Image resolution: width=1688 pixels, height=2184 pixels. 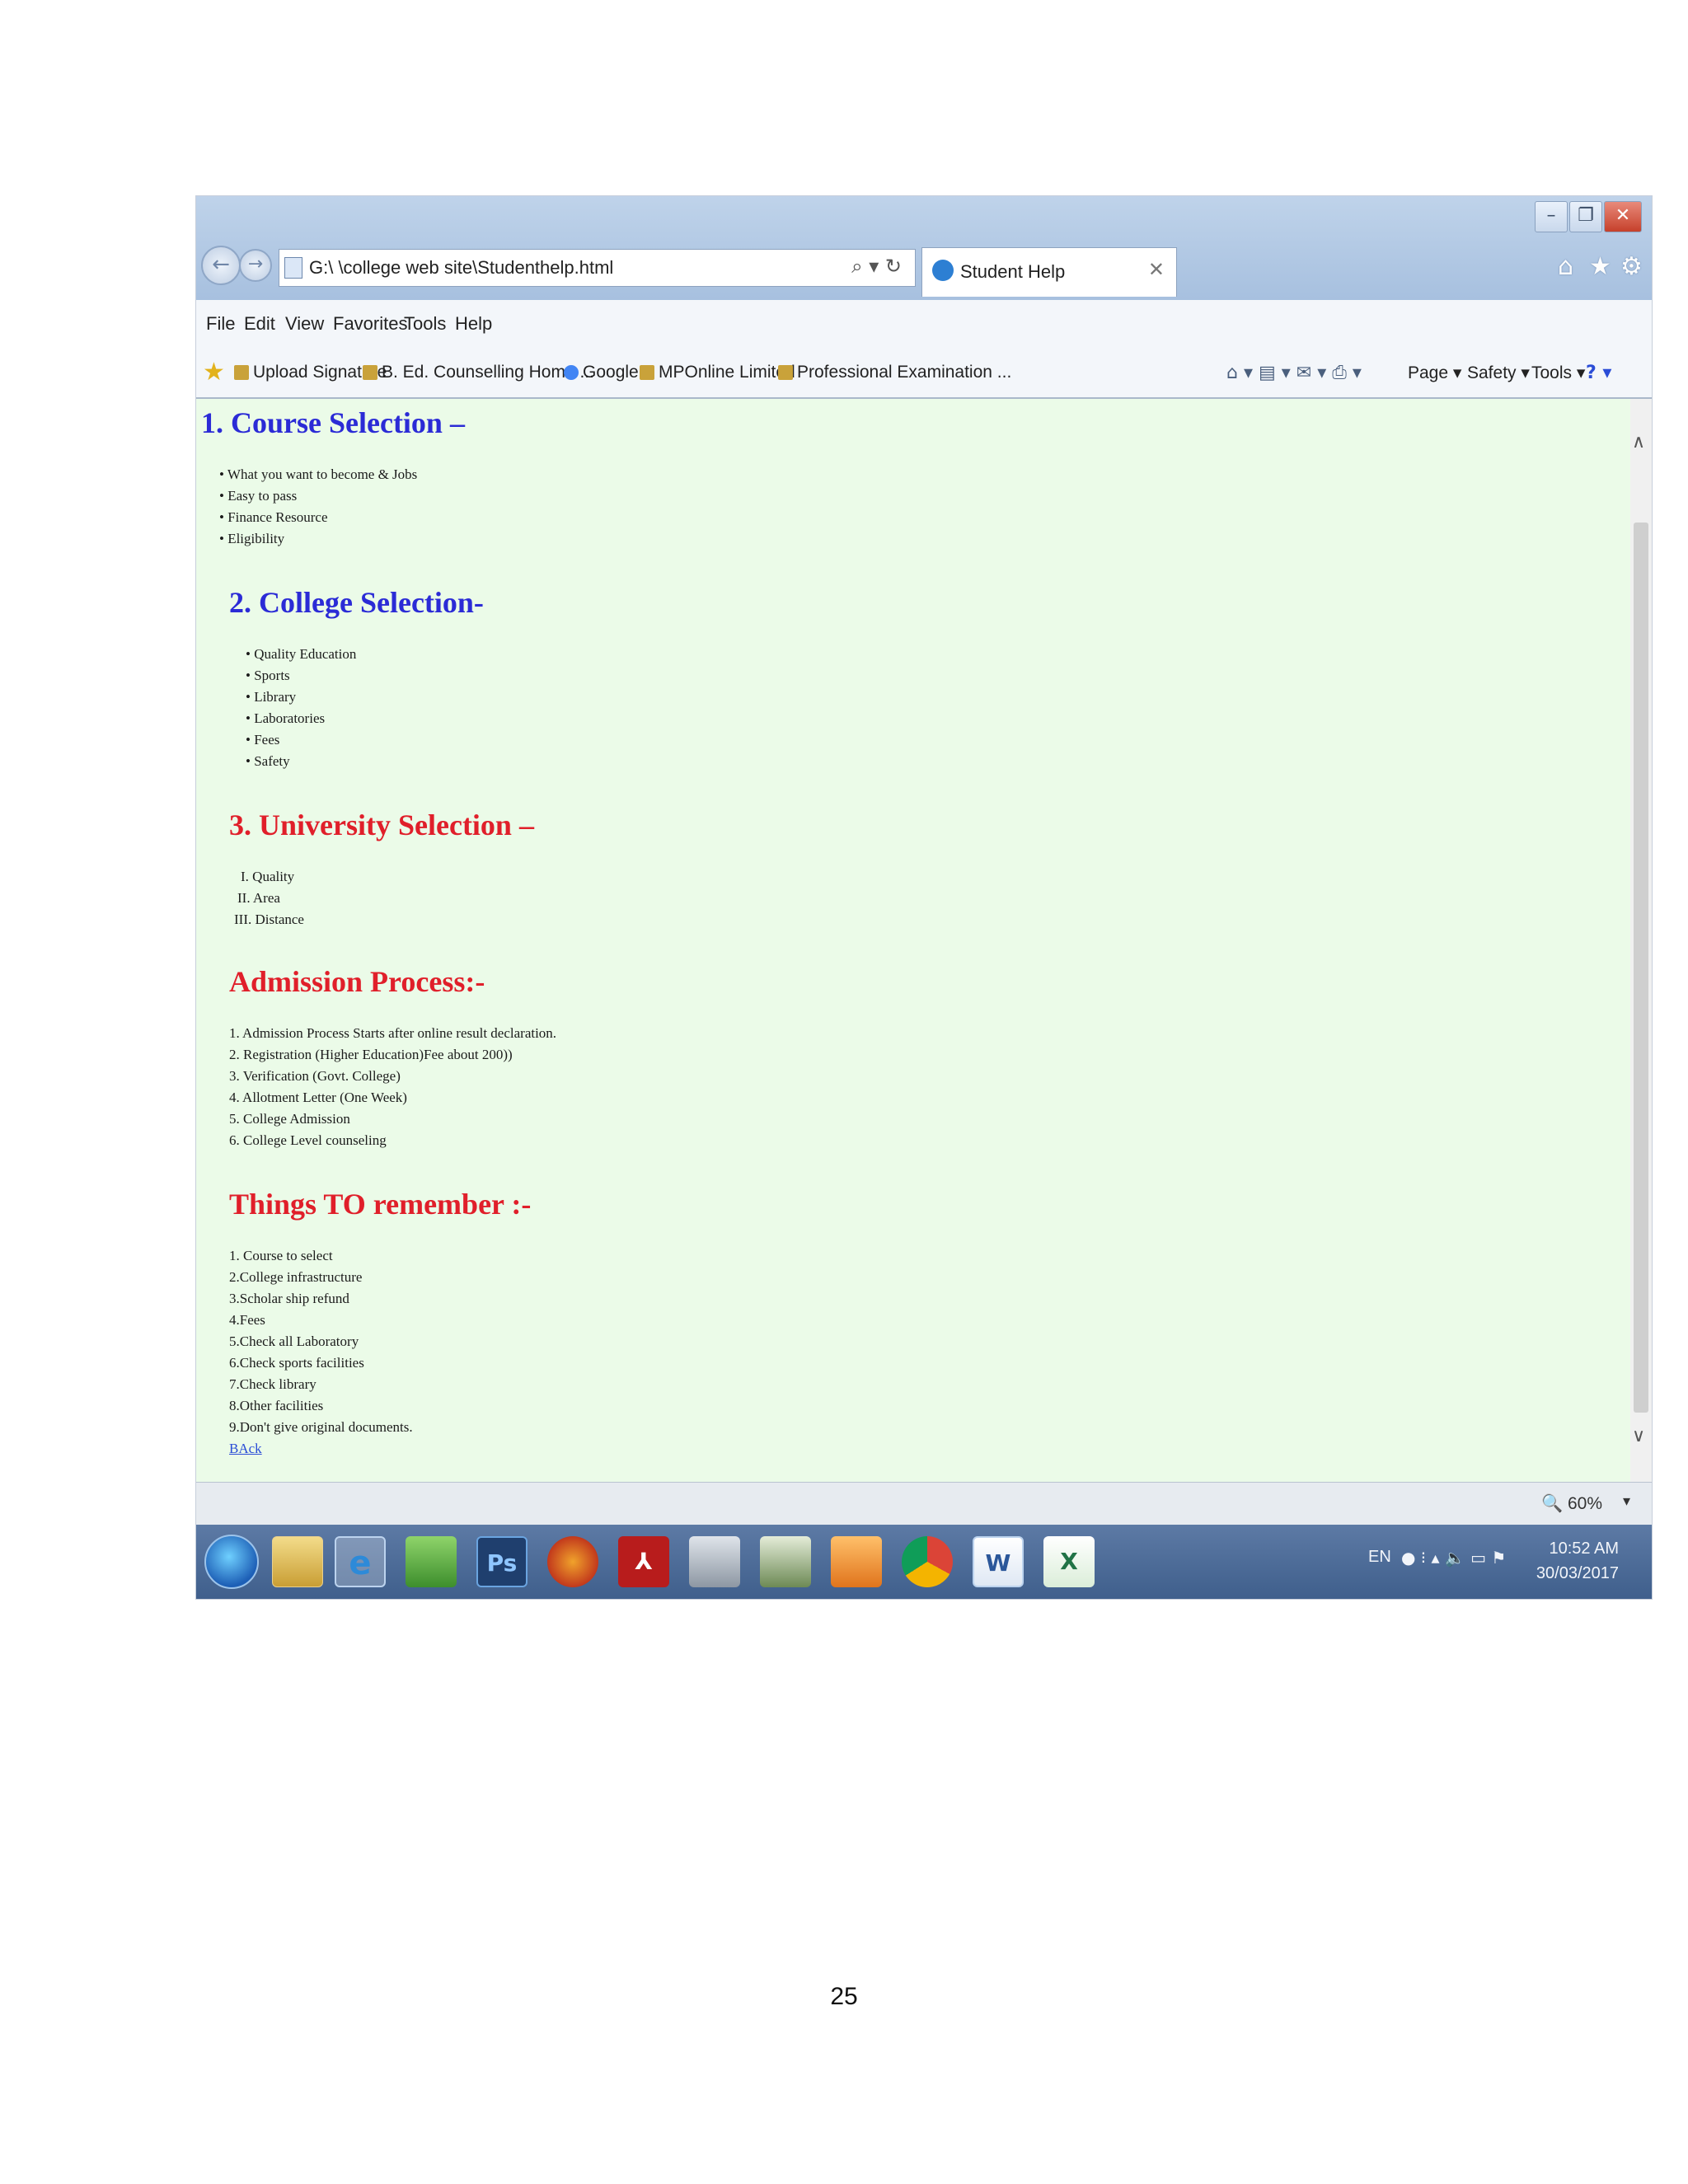 I want to click on clock: 10:52 AM 30/03/2017, so click(x=1578, y=1561).